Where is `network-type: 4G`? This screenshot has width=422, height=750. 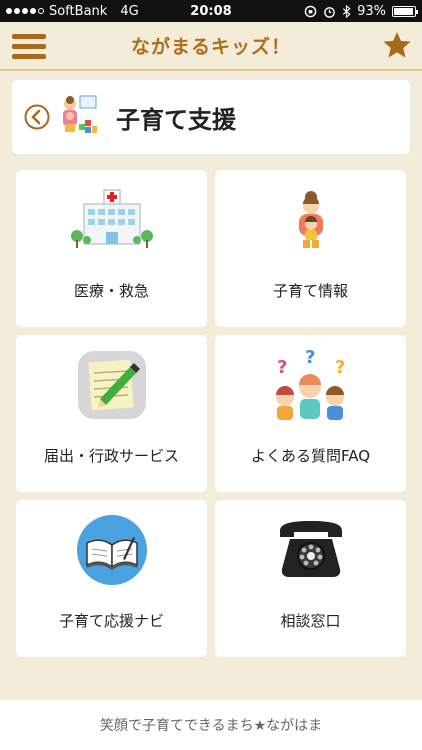 network-type: 4G is located at coordinates (129, 11).